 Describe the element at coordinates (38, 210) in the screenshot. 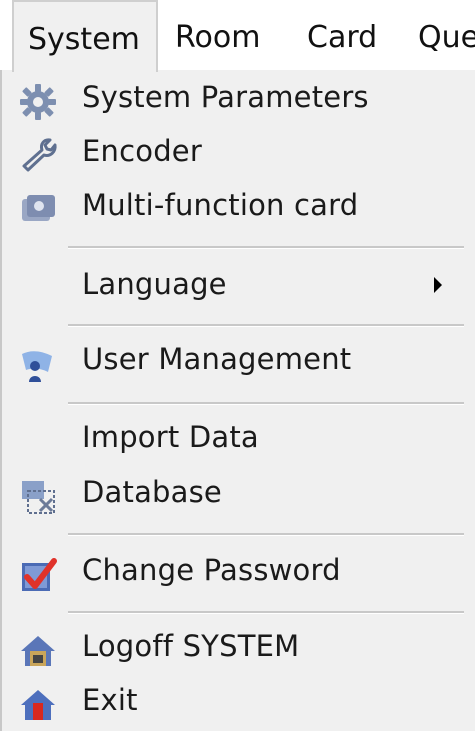

I see `cards-icon` at that location.